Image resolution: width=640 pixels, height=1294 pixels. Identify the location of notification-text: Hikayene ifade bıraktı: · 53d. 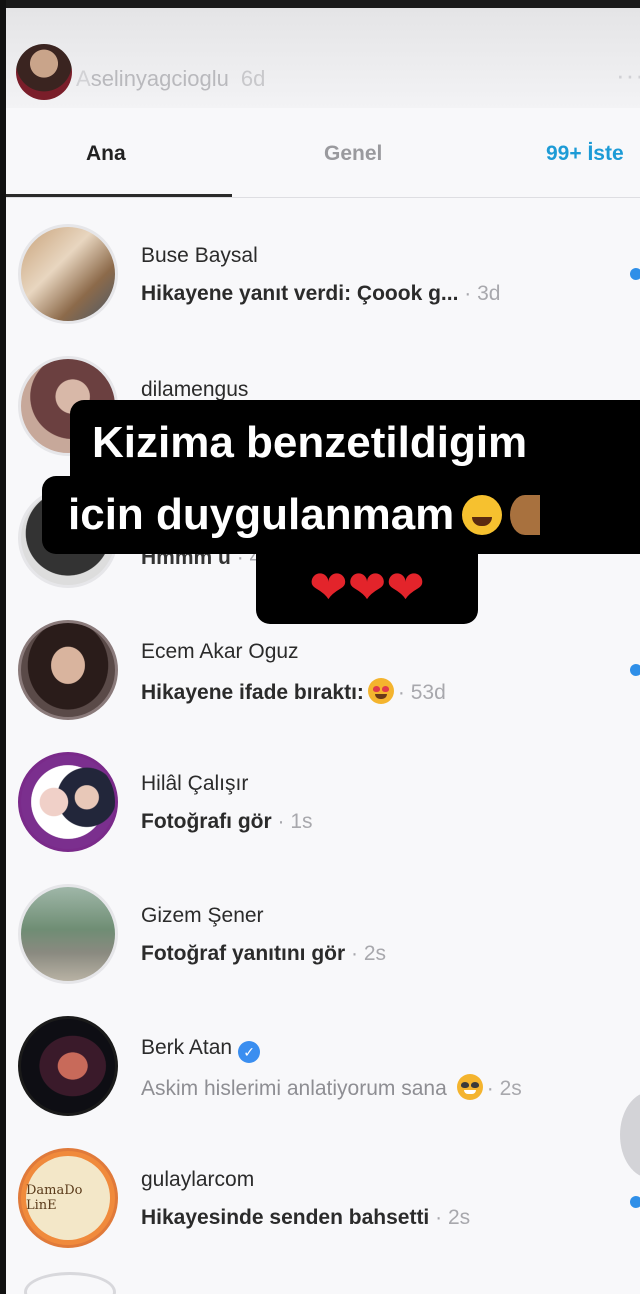
(293, 691).